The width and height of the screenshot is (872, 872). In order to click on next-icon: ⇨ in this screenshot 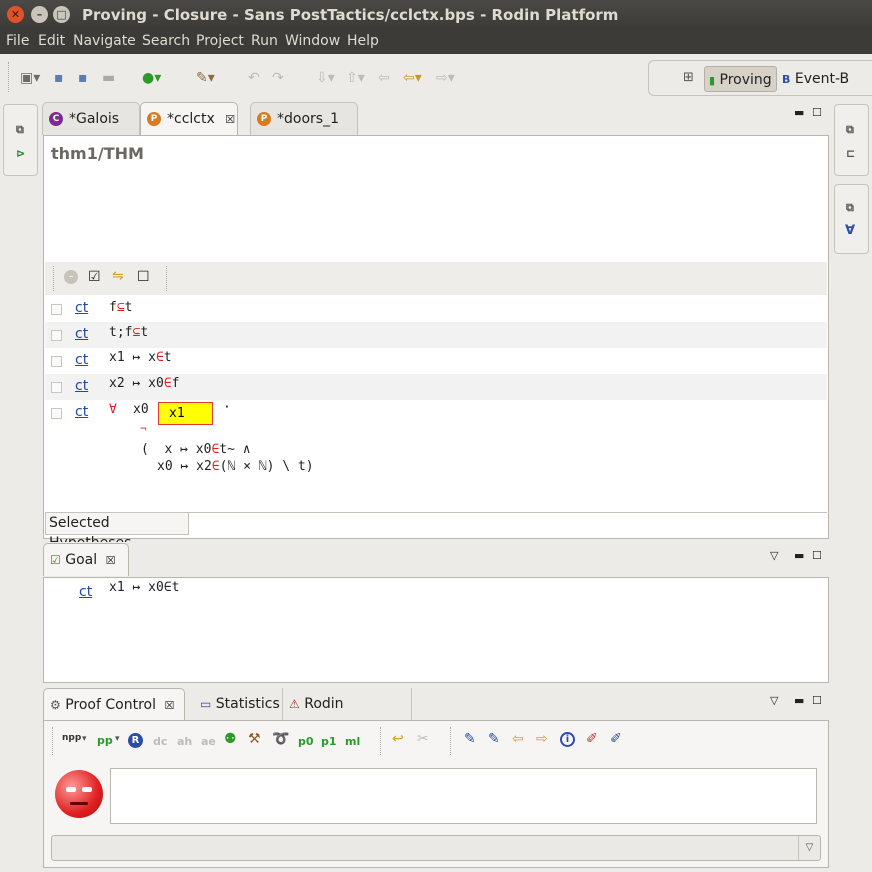, I will do `click(542, 739)`.